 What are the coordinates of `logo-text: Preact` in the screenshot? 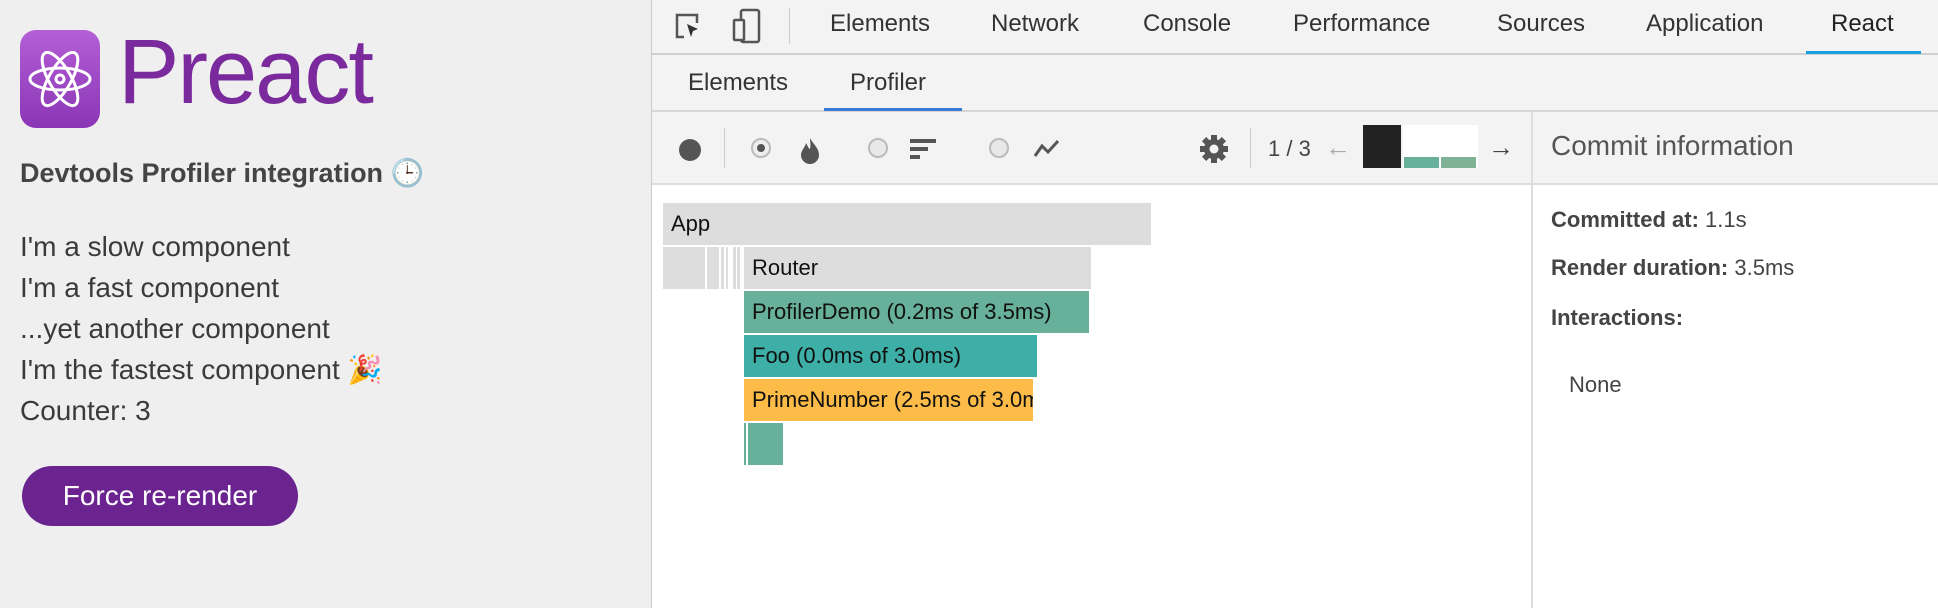 It's located at (246, 72).